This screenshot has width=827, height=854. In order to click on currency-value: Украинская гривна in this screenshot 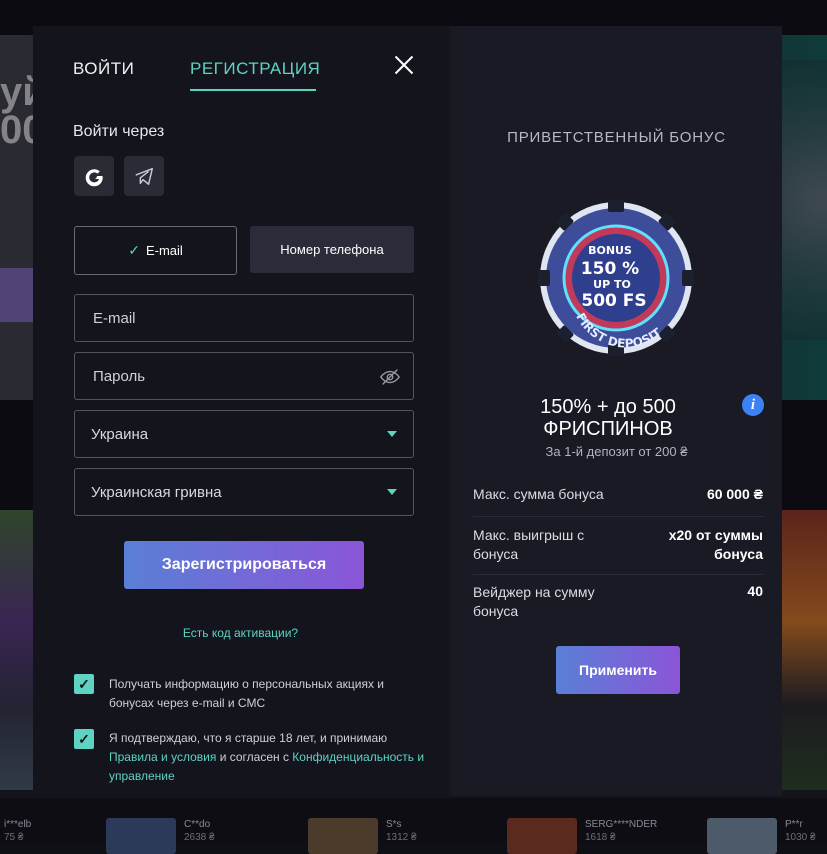, I will do `click(156, 492)`.